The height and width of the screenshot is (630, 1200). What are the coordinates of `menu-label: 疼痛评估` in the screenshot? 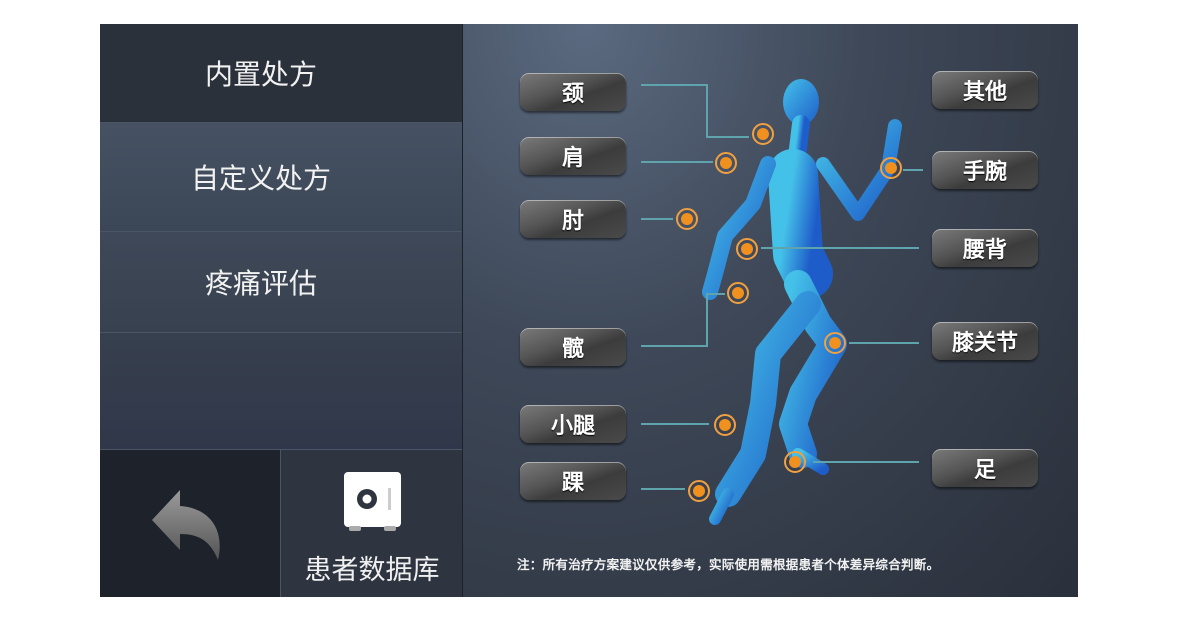 It's located at (260, 283).